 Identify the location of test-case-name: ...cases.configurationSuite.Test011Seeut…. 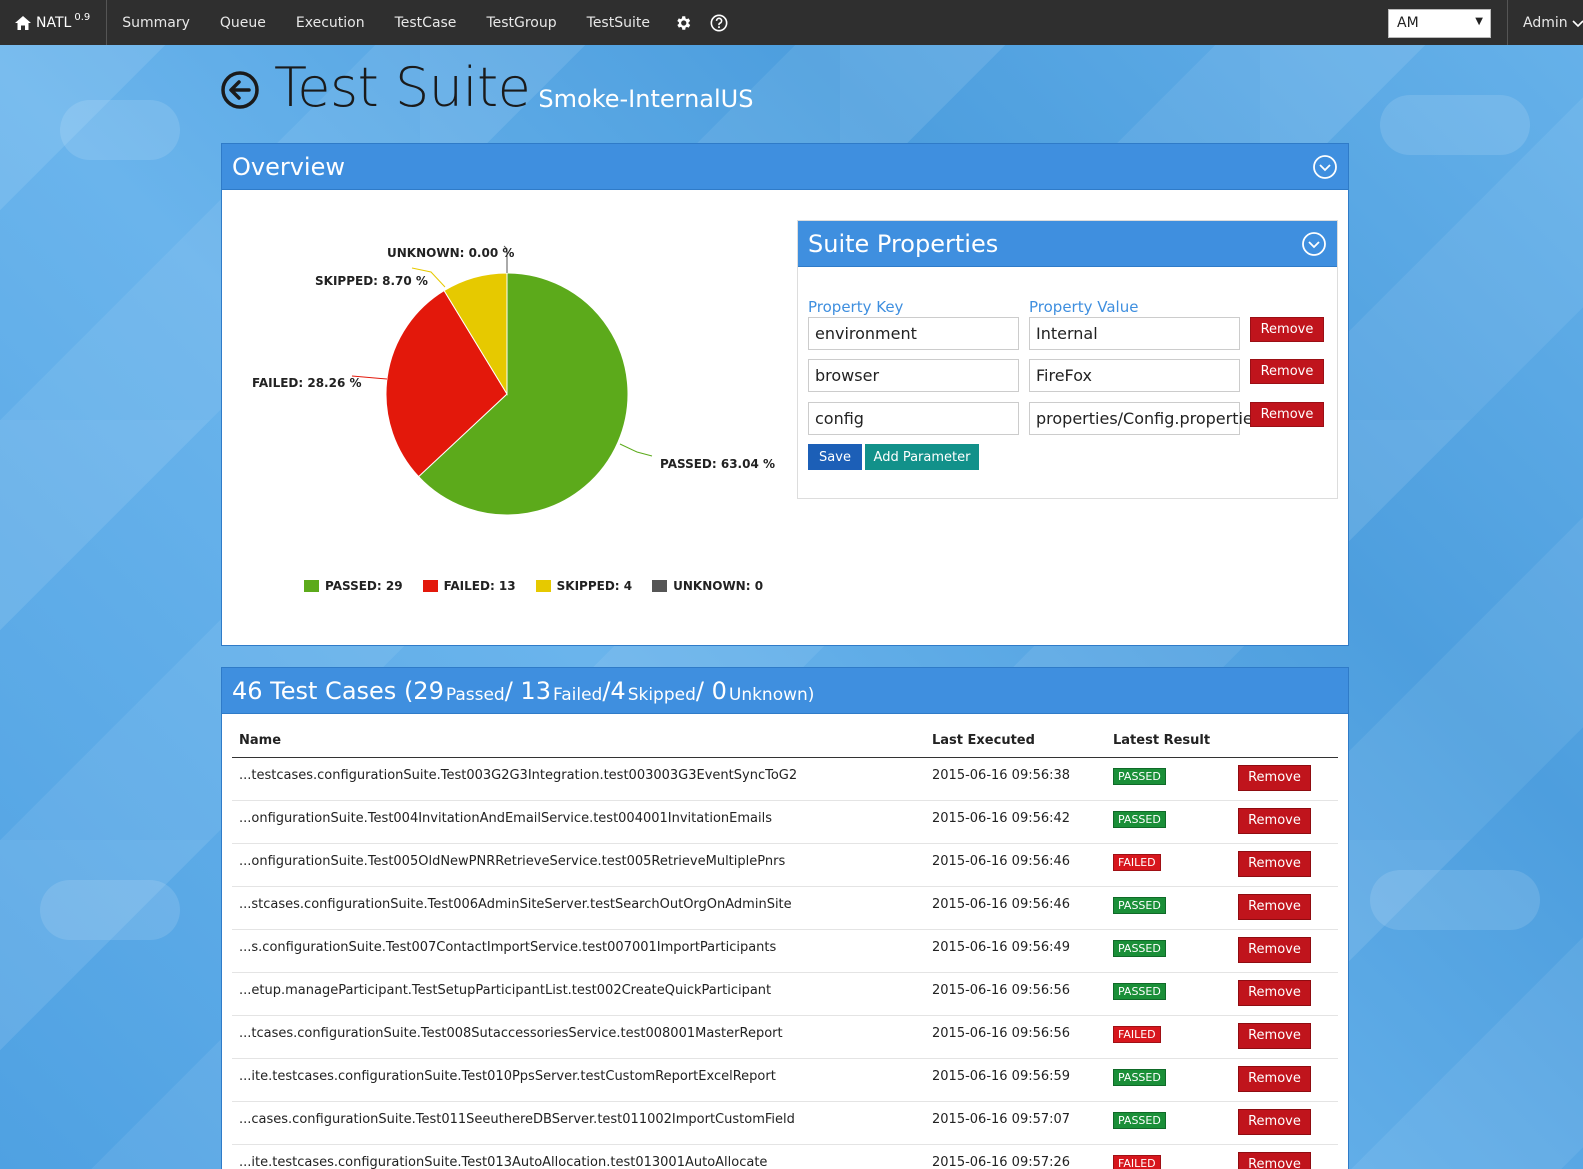
(578, 1123).